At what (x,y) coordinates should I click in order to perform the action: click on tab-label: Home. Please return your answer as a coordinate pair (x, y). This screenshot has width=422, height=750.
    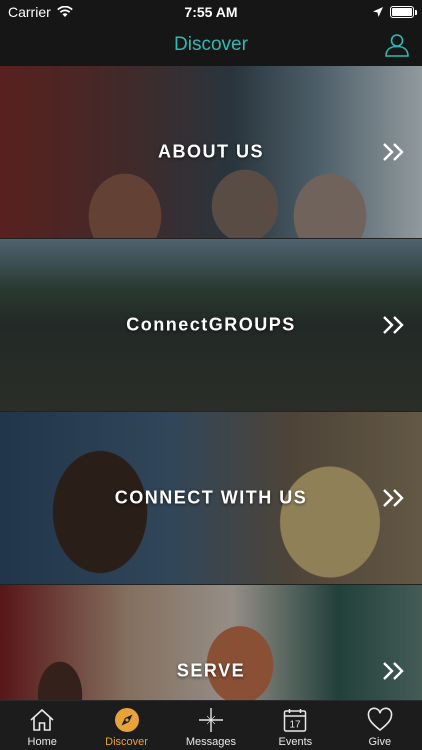
    Looking at the image, I should click on (42, 742).